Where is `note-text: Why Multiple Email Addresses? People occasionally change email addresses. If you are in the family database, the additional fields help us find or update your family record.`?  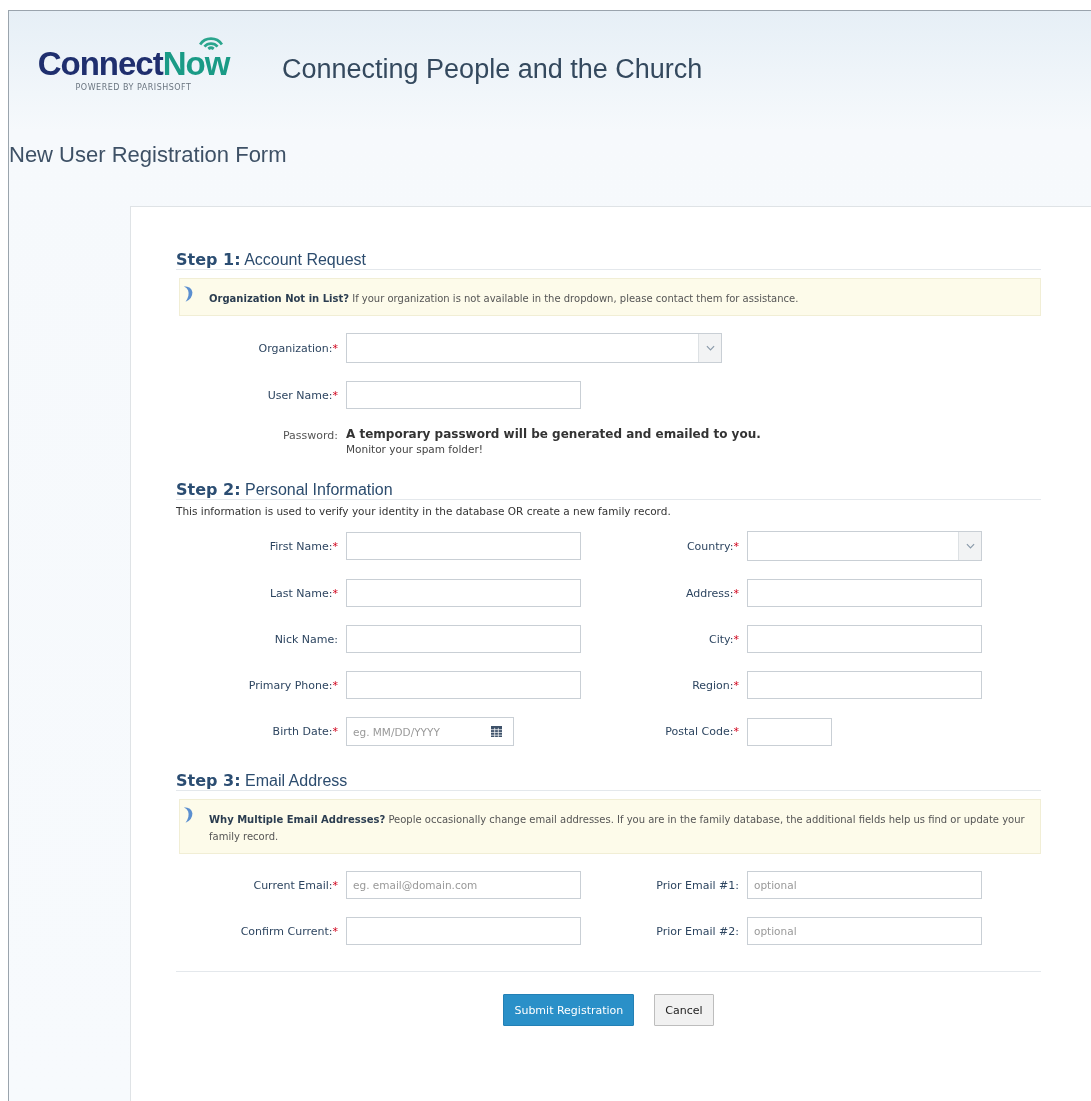
note-text: Why Multiple Email Addresses? People occasionally change email addresses. If you are in the family database, the additional fields help us find or update your family record. is located at coordinates (617, 828).